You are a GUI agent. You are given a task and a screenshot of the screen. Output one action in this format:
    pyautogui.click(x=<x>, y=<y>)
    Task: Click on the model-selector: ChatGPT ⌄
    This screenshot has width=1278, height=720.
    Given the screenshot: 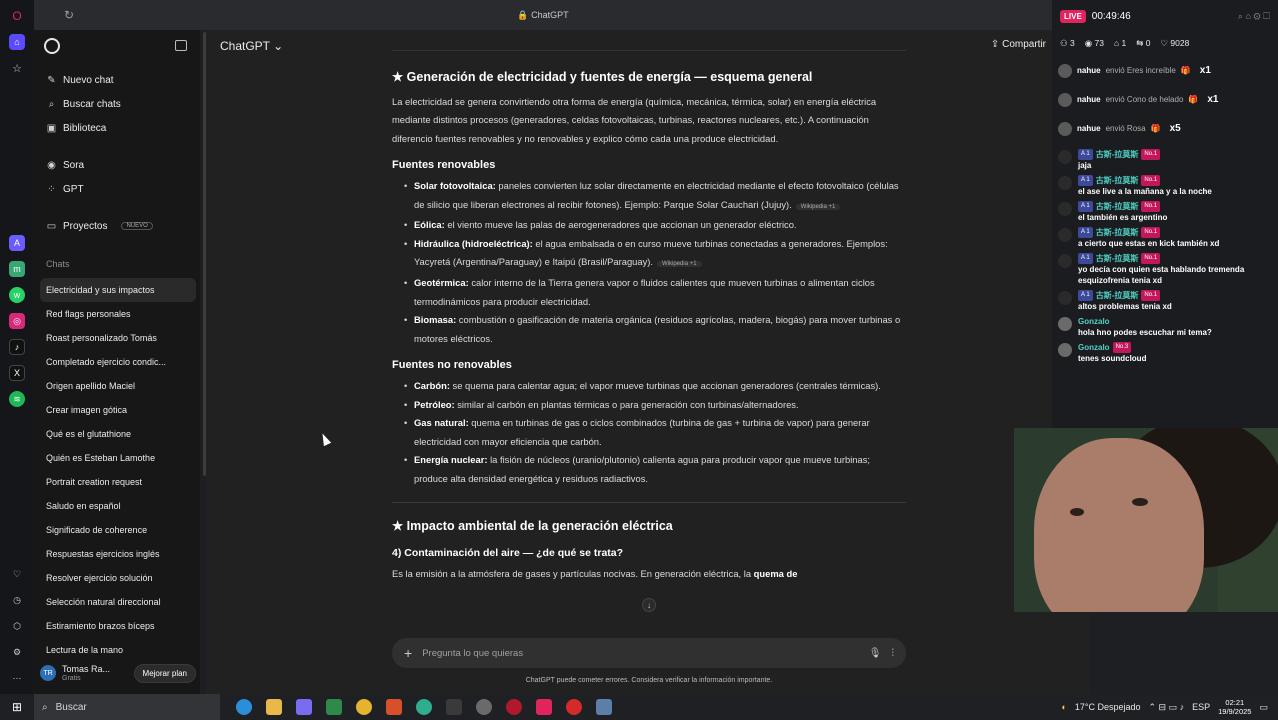 What is the action you would take?
    pyautogui.click(x=251, y=46)
    